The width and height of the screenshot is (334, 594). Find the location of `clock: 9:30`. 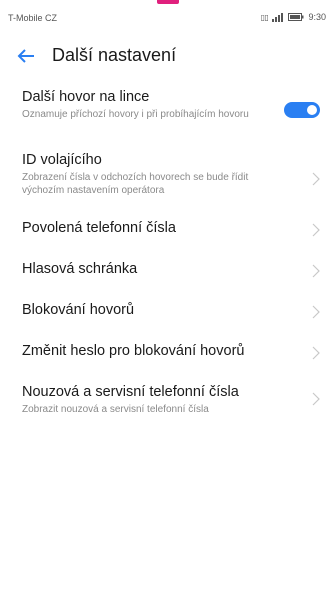

clock: 9:30 is located at coordinates (317, 17).